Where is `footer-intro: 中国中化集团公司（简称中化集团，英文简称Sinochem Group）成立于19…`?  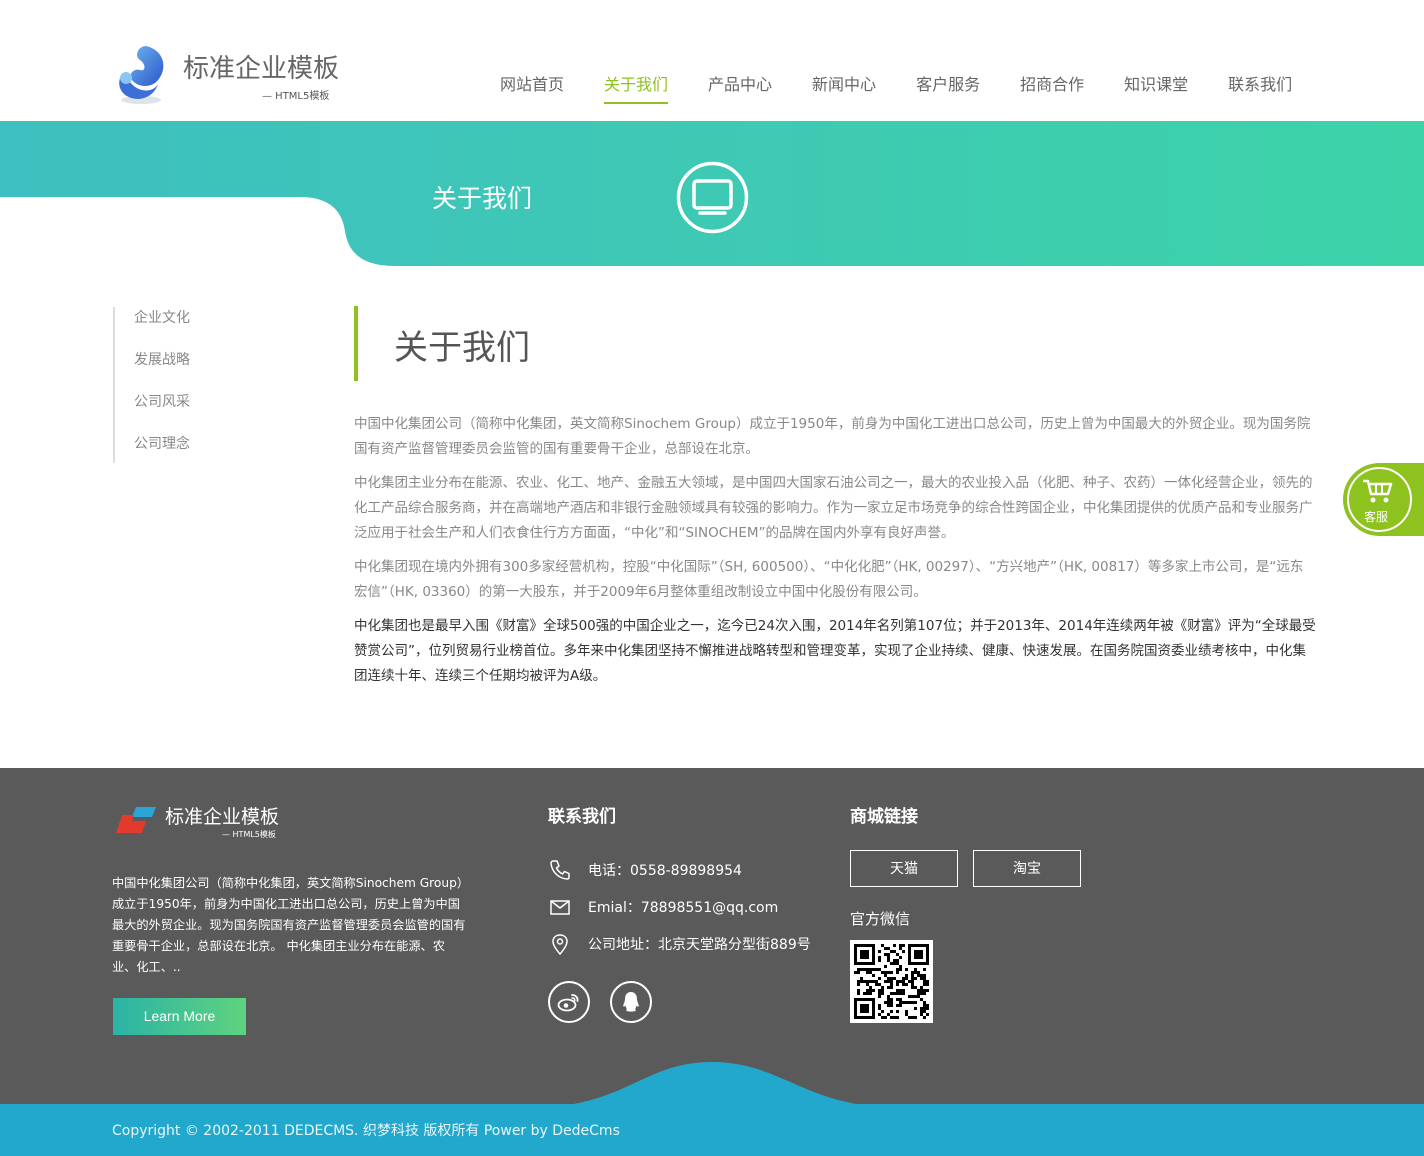
footer-intro: 中国中化集团公司（简称中化集团，英文简称Sinochem Group）成立于19… is located at coordinates (289, 925).